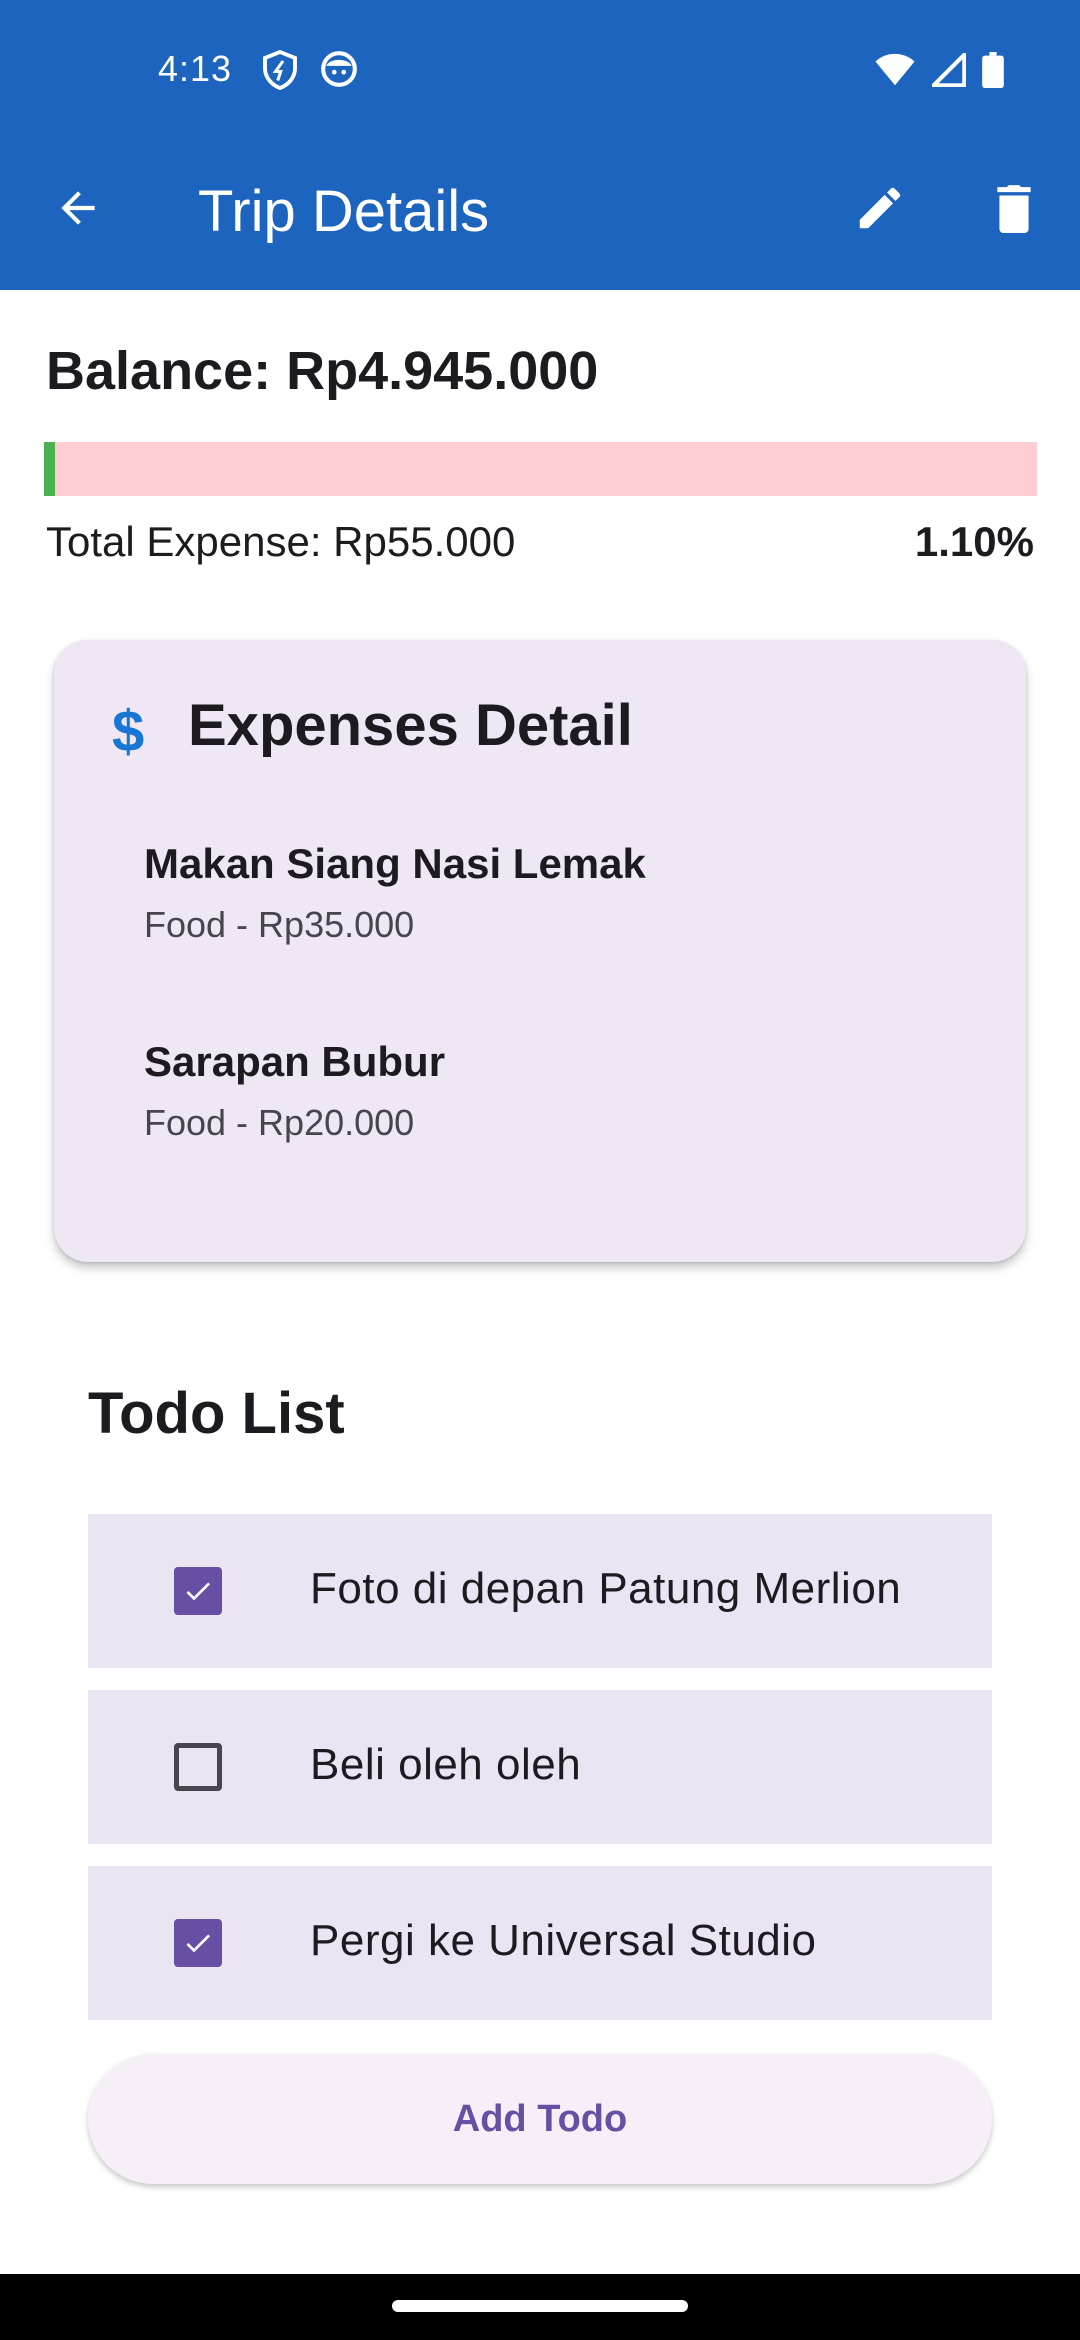 This screenshot has height=2340, width=1080. I want to click on expense-item: Makan Siang Nasi Lemak Food - Rp35.000, so click(395, 893).